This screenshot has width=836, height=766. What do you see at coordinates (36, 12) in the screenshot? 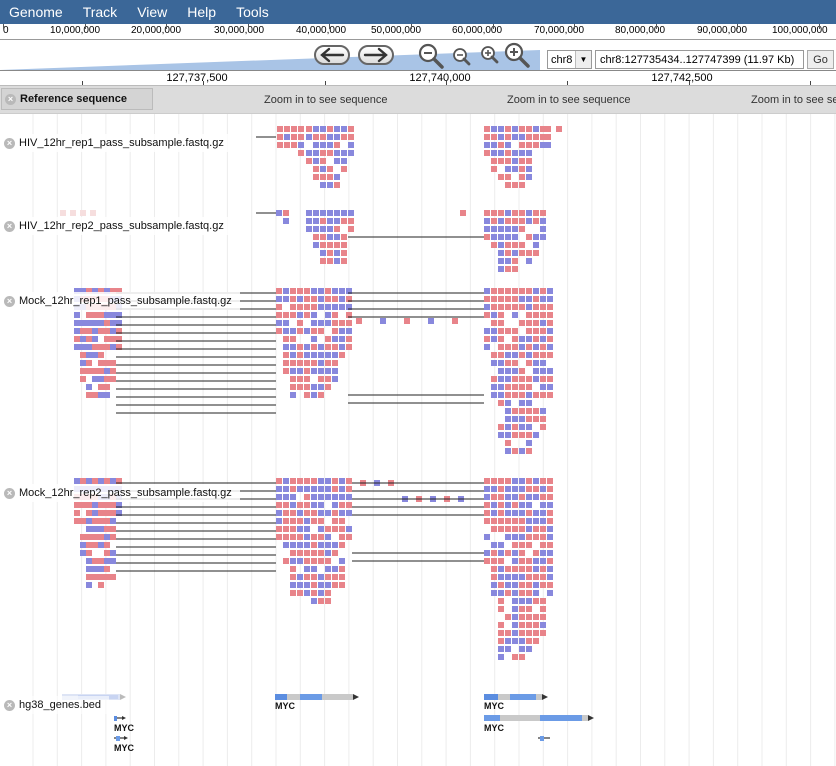
I see `menu-genome: Genome` at bounding box center [36, 12].